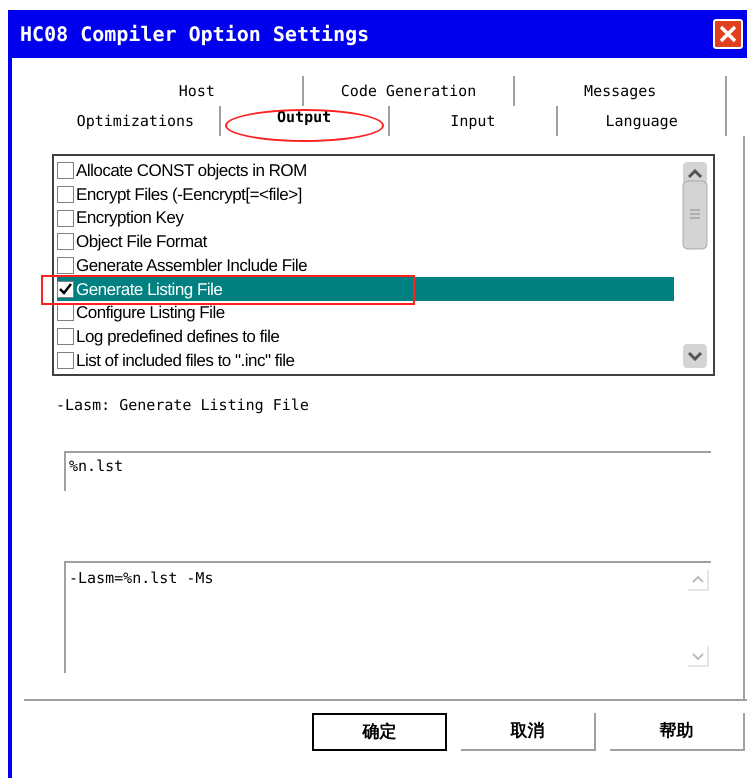 The height and width of the screenshot is (778, 747). Describe the element at coordinates (473, 121) in the screenshot. I see `tab: Input` at that location.